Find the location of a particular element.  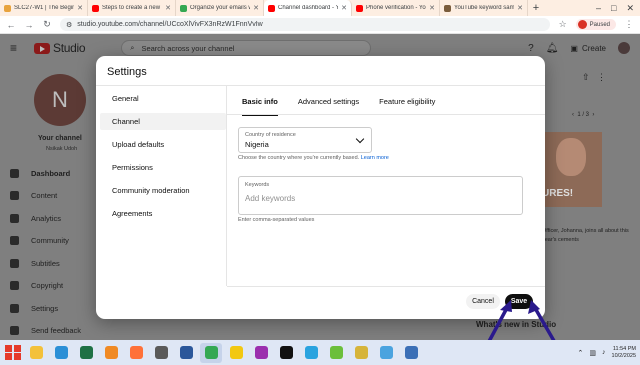

taskbar-telegram-icon is located at coordinates (311, 353).